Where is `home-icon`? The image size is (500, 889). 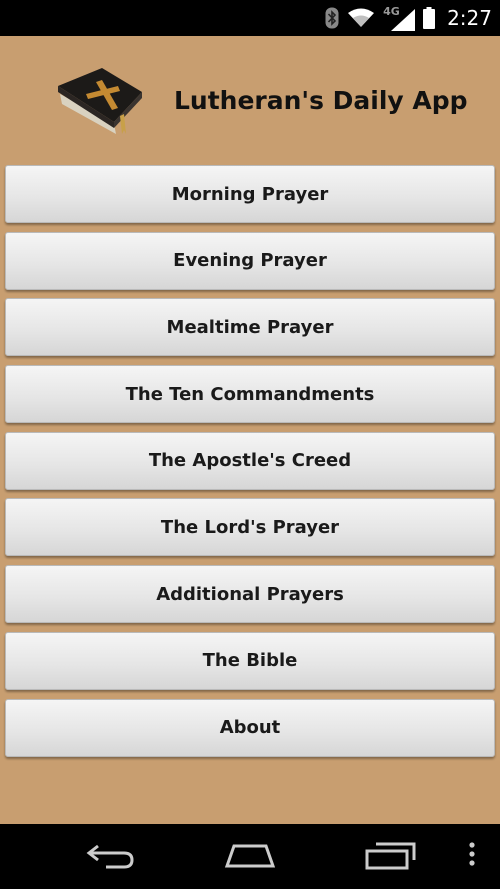
home-icon is located at coordinates (250, 857).